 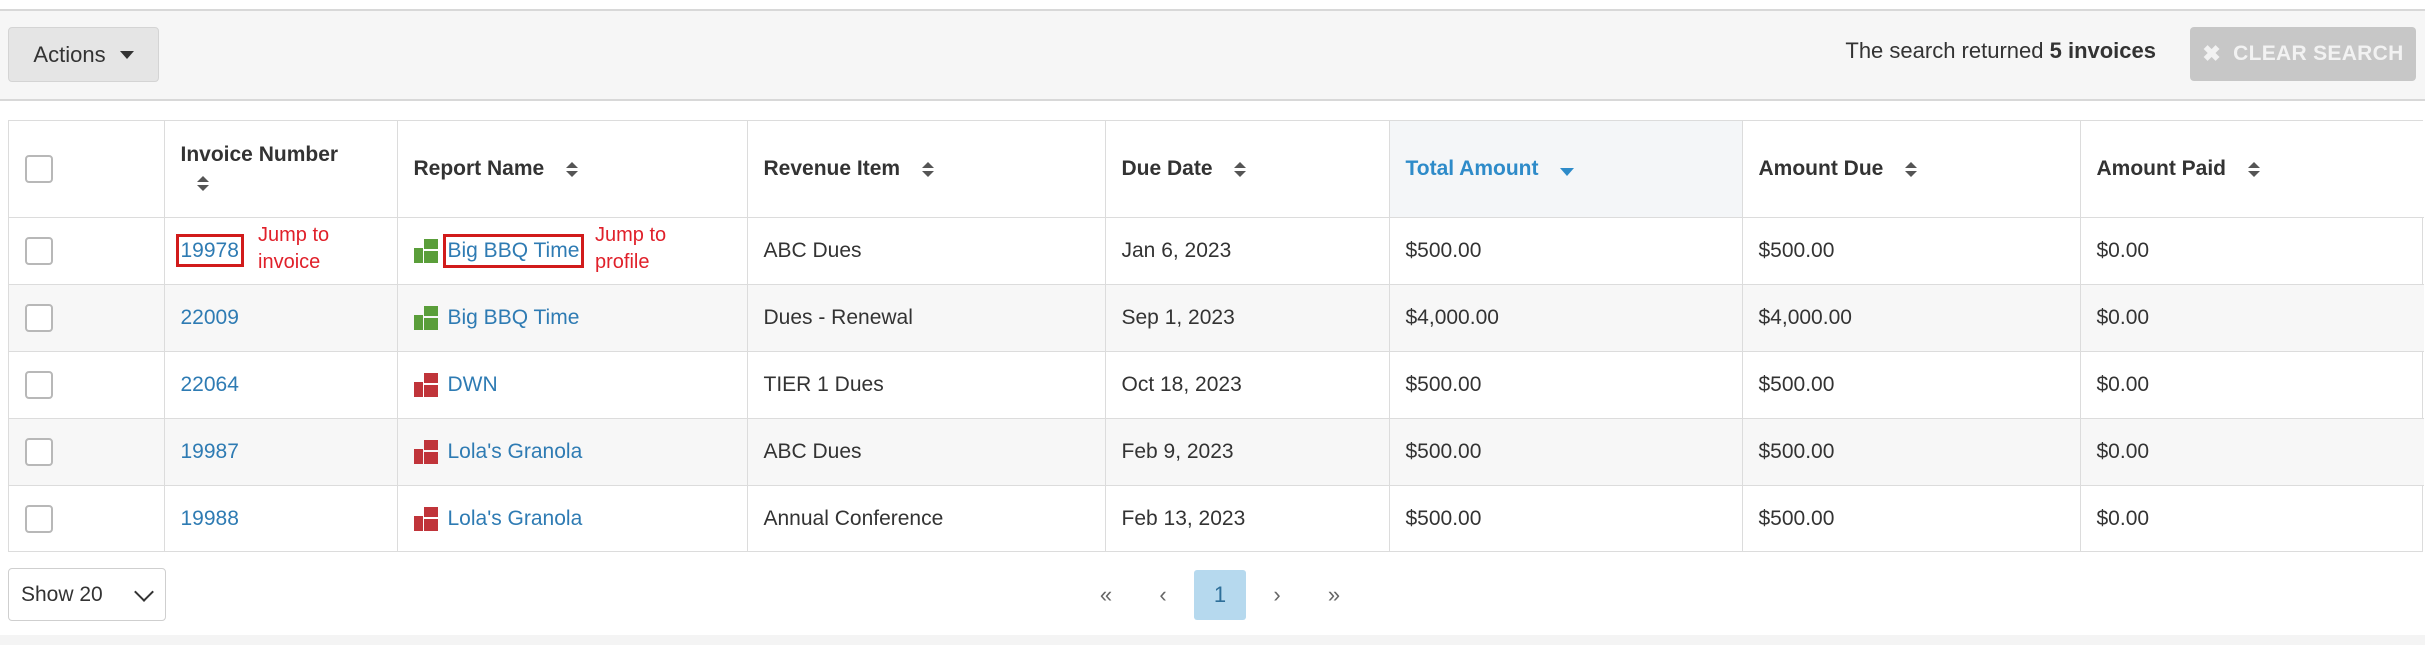 I want to click on report-profile-link: DWN, so click(x=473, y=385).